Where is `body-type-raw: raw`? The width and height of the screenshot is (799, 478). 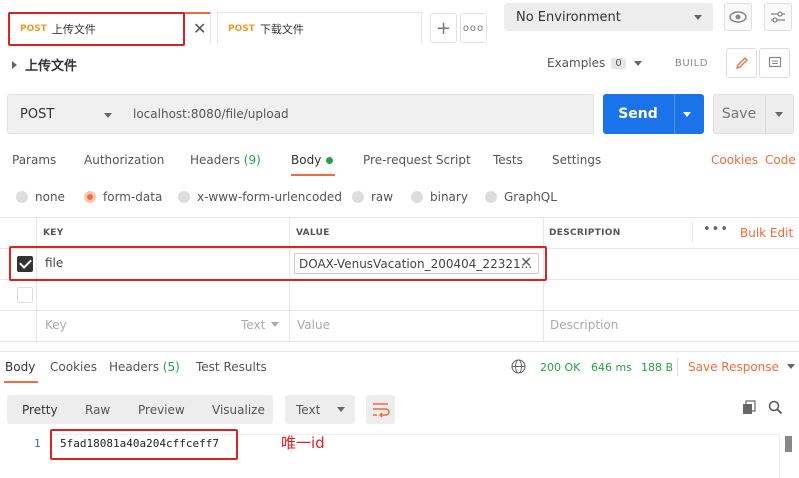 body-type-raw: raw is located at coordinates (372, 197).